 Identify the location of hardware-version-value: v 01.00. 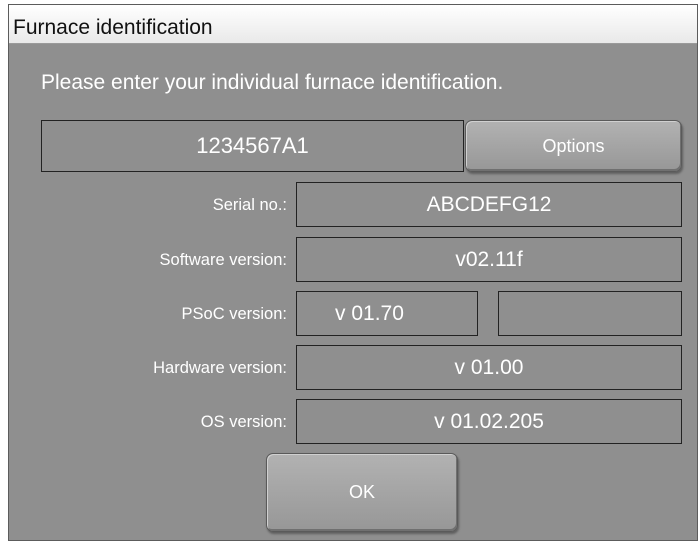
(489, 367).